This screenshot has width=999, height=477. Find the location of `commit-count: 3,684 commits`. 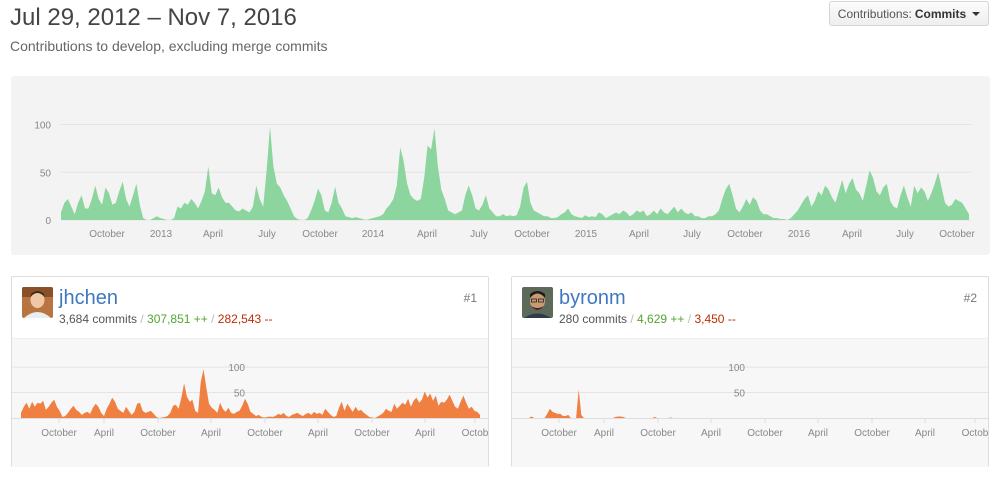

commit-count: 3,684 commits is located at coordinates (98, 319).